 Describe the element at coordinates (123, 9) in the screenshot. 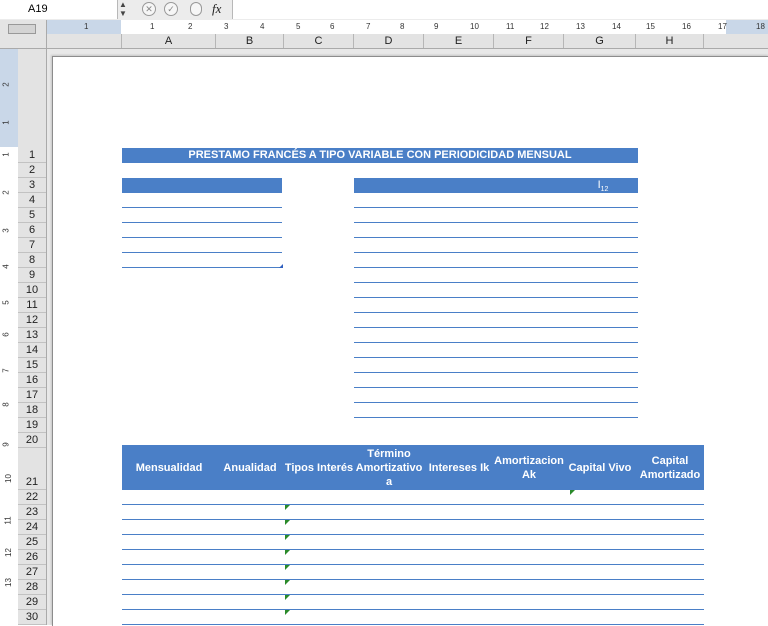

I see `name-box-stepper-icon: ▲ ▼` at that location.